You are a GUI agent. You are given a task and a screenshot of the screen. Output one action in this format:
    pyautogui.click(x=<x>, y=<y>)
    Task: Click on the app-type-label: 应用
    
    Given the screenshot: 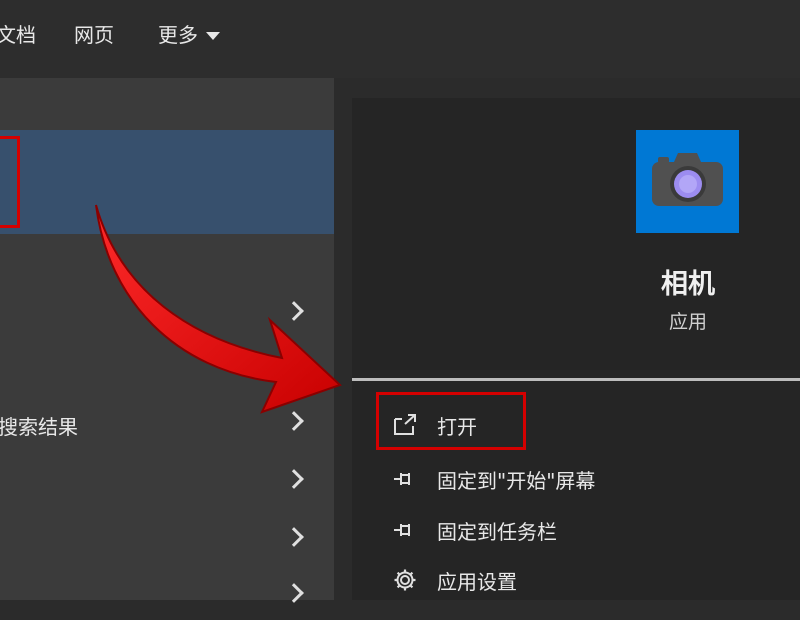 What is the action you would take?
    pyautogui.click(x=687, y=322)
    